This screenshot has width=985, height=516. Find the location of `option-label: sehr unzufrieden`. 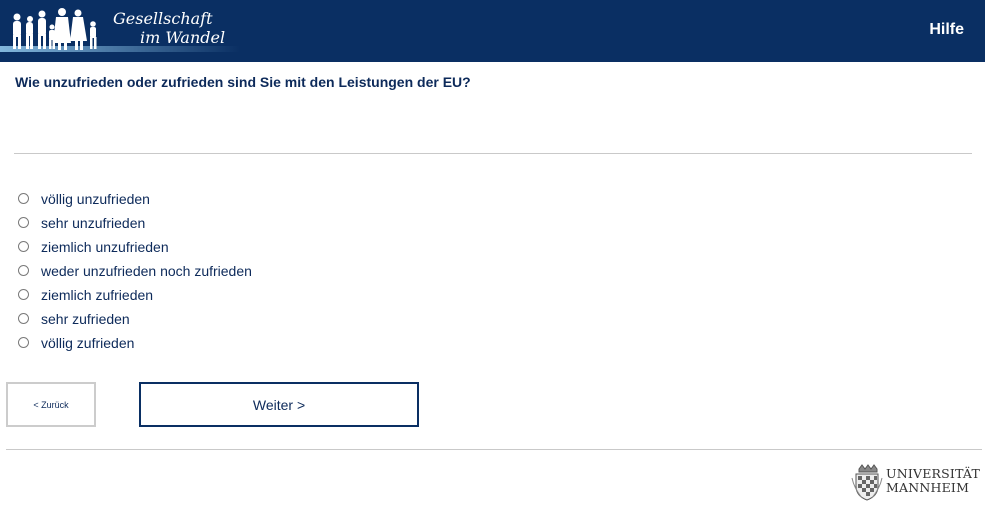

option-label: sehr unzufrieden is located at coordinates (93, 223).